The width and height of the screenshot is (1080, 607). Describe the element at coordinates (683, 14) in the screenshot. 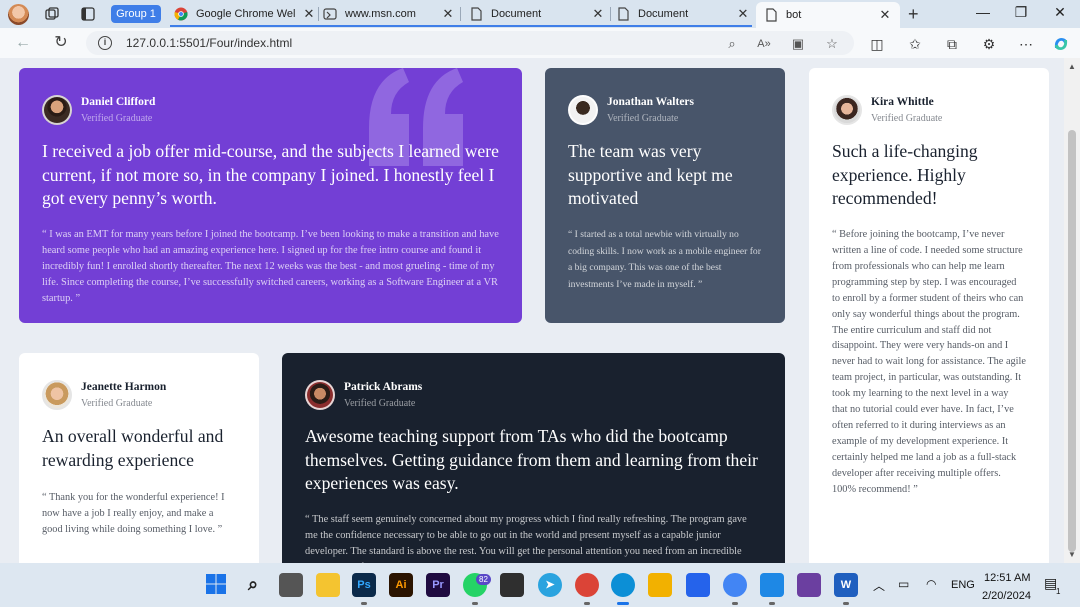

I see `tab-document-2: Document ✕` at that location.